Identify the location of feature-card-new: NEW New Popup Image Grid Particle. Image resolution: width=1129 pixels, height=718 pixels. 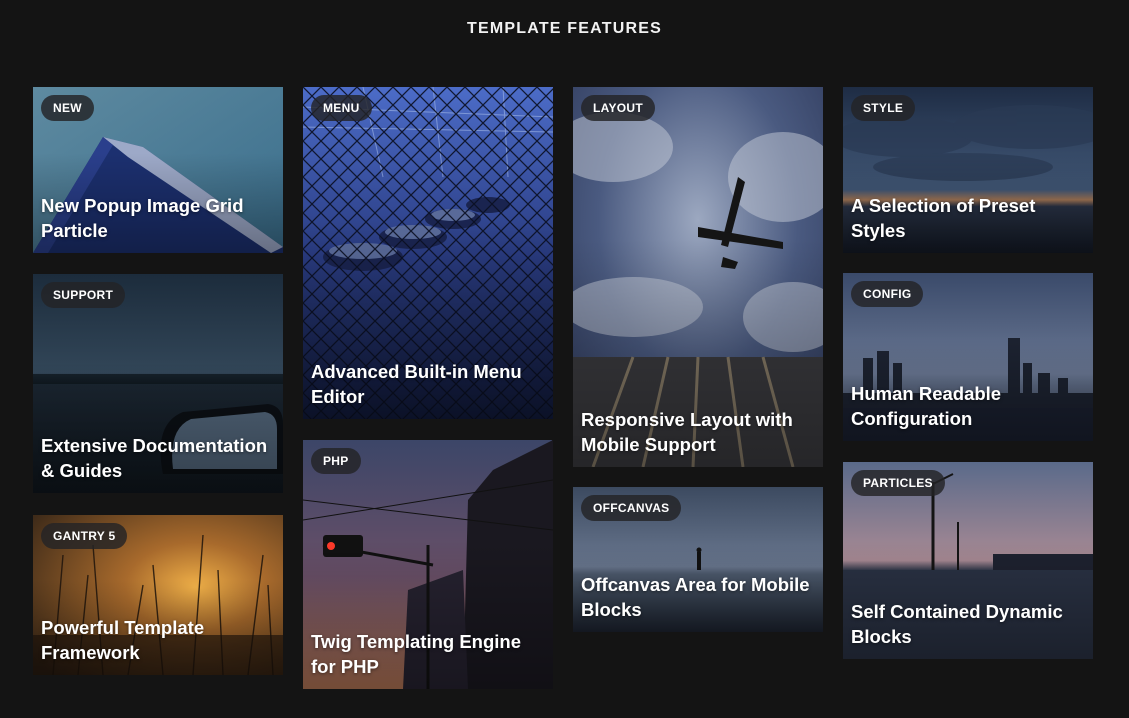
(158, 170).